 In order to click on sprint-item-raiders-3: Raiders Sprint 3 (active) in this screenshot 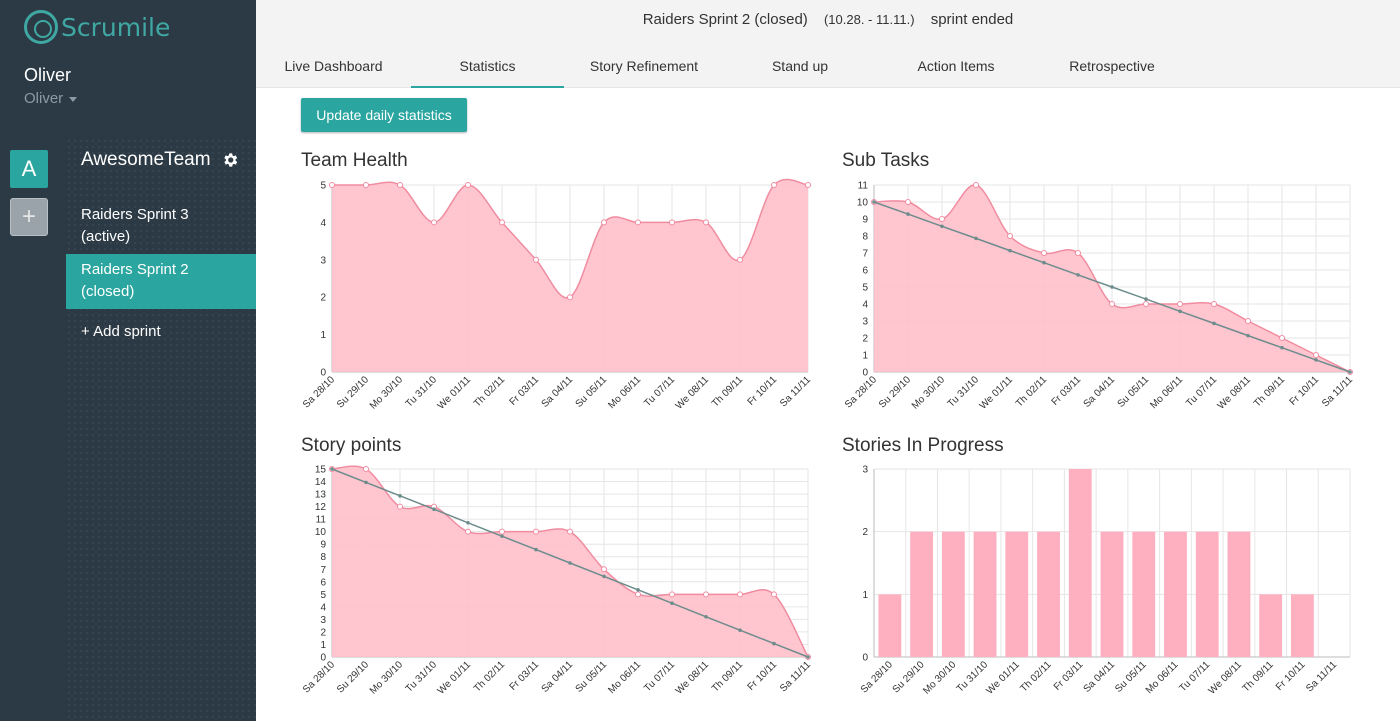, I will do `click(161, 226)`.